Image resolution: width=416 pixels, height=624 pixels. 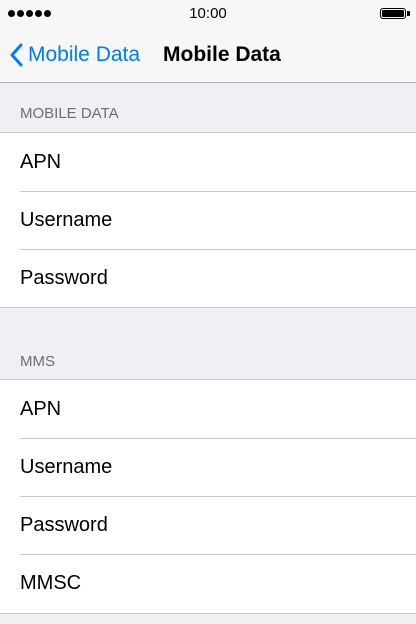 What do you see at coordinates (37, 361) in the screenshot?
I see `section-header-mms: MMS` at bounding box center [37, 361].